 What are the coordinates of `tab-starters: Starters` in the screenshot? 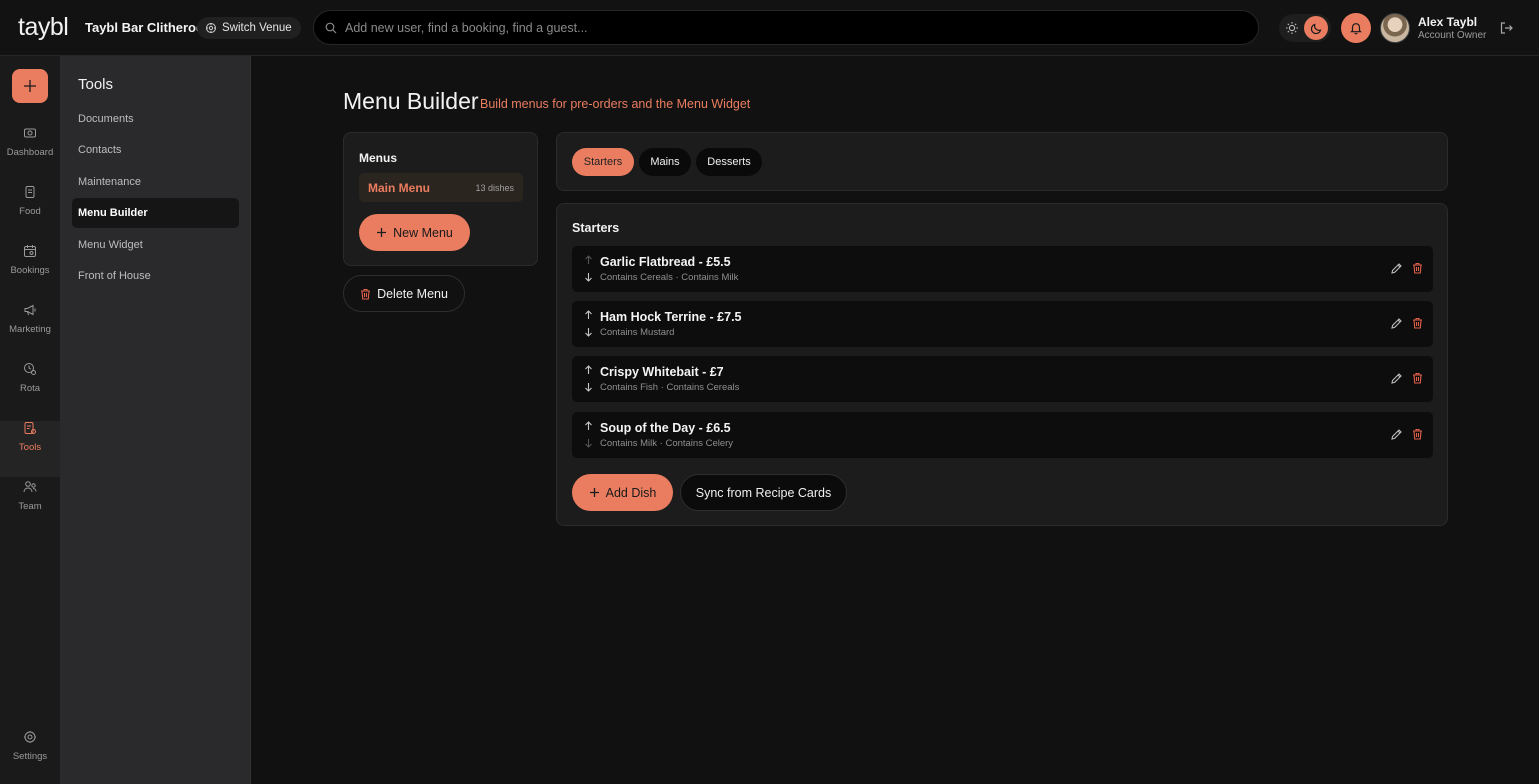 It's located at (603, 162).